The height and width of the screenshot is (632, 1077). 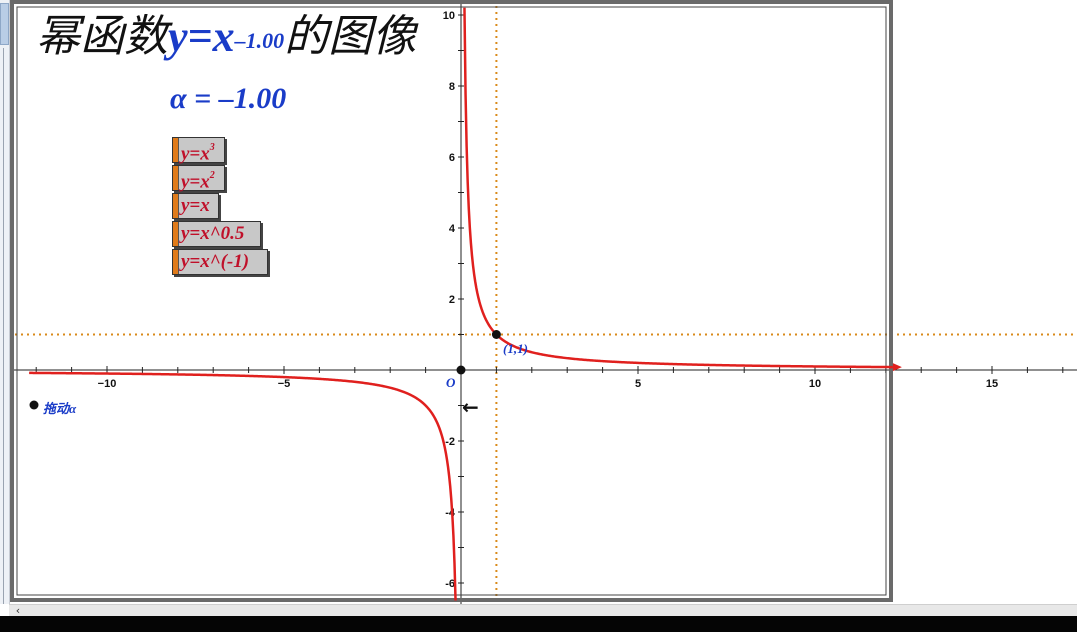 What do you see at coordinates (34, 405) in the screenshot?
I see `drag-alpha-point` at bounding box center [34, 405].